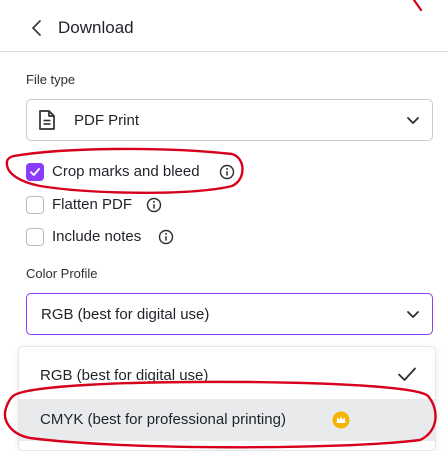 This screenshot has width=448, height=451. What do you see at coordinates (224, 26) in the screenshot?
I see `panel-header: Download` at bounding box center [224, 26].